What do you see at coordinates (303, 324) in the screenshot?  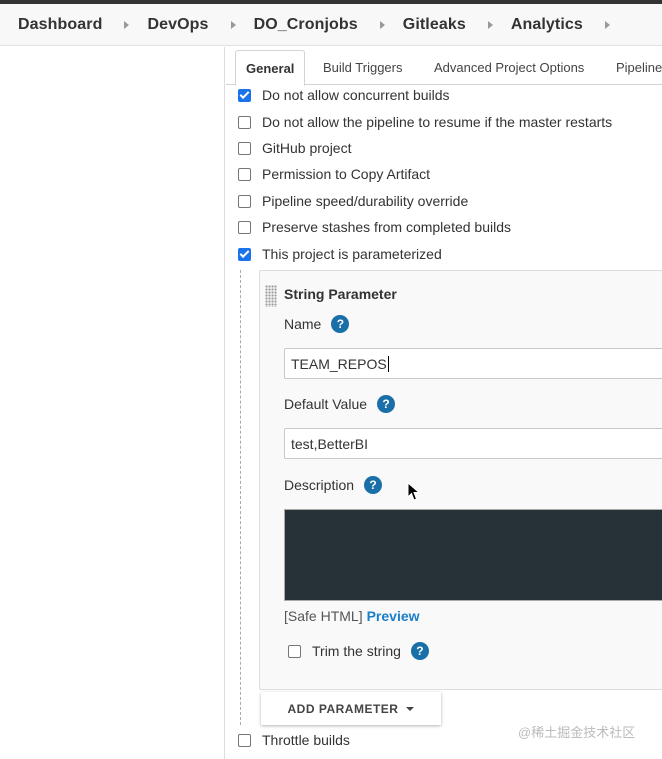 I see `label-text: Name` at bounding box center [303, 324].